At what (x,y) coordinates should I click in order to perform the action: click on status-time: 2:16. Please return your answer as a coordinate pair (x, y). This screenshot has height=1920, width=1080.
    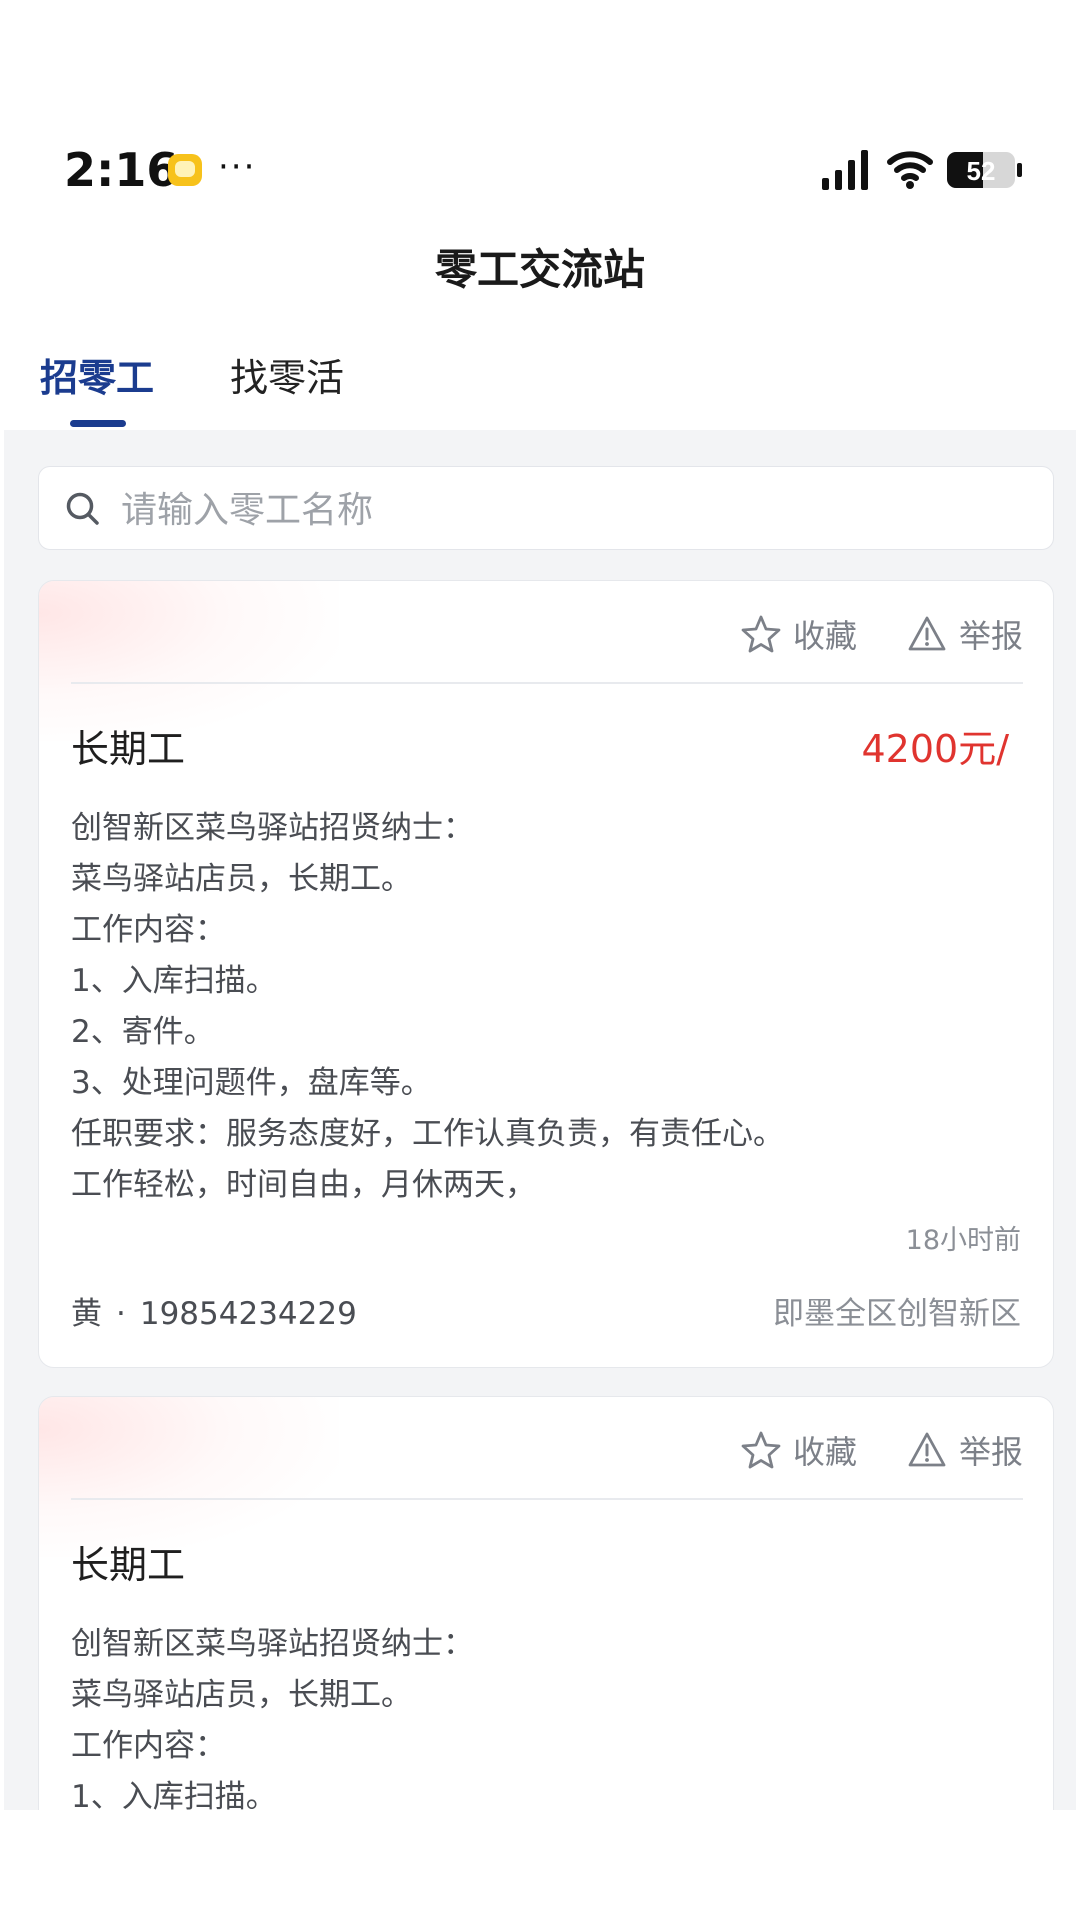
    Looking at the image, I should click on (121, 170).